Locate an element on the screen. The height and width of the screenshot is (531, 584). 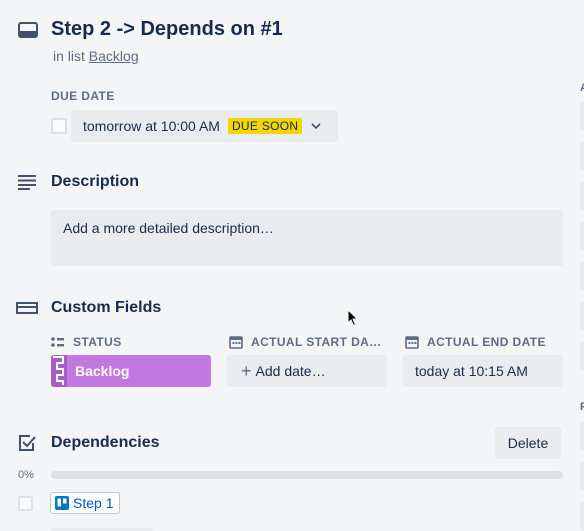
end-date-label: ACTUAL END DATE is located at coordinates (486, 342).